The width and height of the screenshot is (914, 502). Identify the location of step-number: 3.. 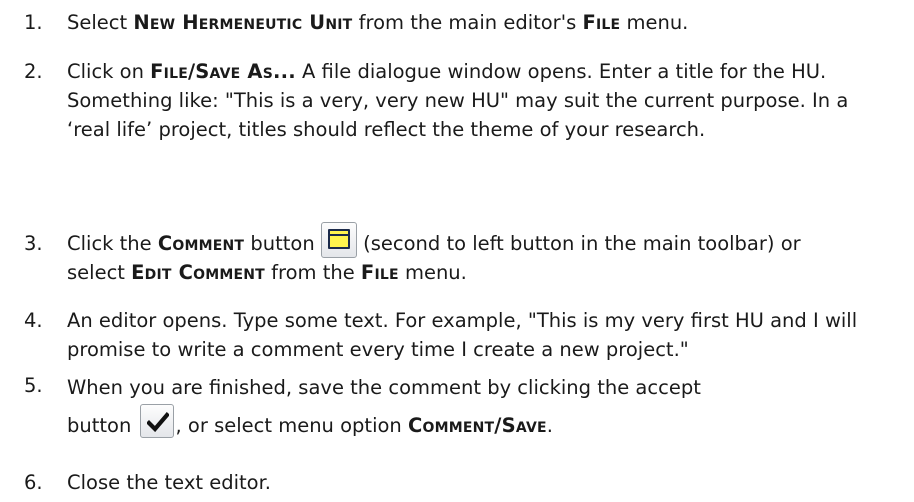
(33, 243).